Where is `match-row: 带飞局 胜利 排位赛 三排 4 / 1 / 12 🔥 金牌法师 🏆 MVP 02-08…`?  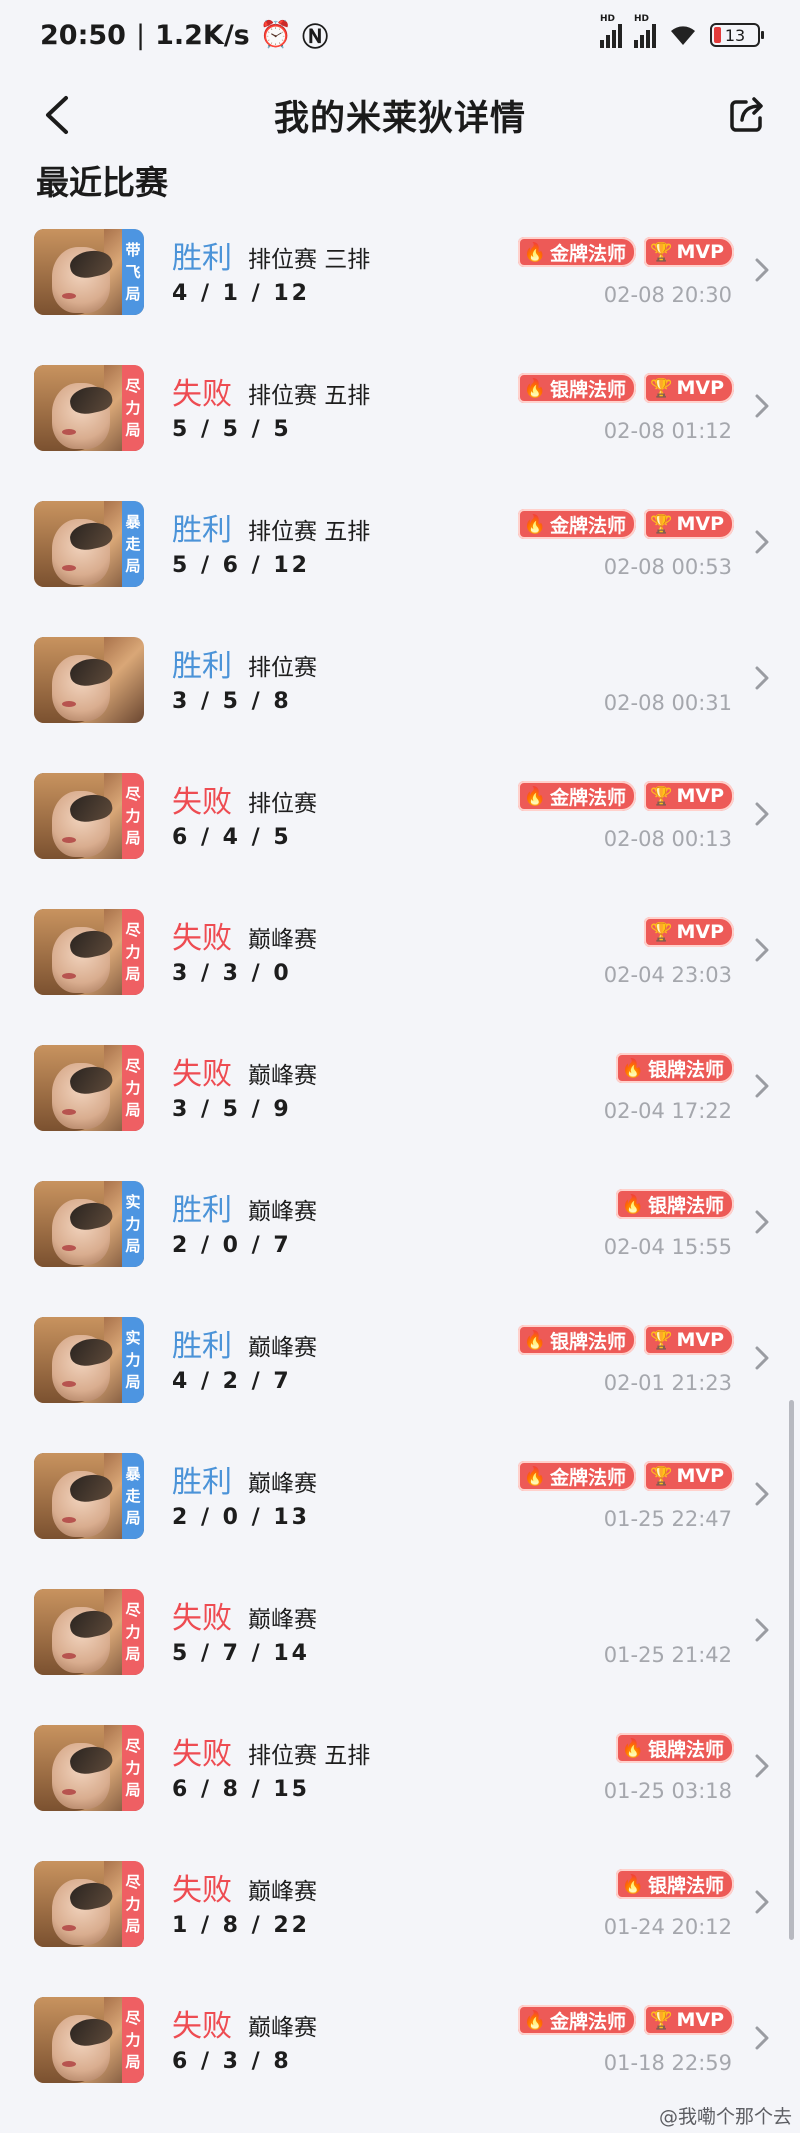 match-row: 带飞局 胜利 排位赛 三排 4 / 1 / 12 🔥 金牌法师 🏆 MVP 02-08… is located at coordinates (400, 281).